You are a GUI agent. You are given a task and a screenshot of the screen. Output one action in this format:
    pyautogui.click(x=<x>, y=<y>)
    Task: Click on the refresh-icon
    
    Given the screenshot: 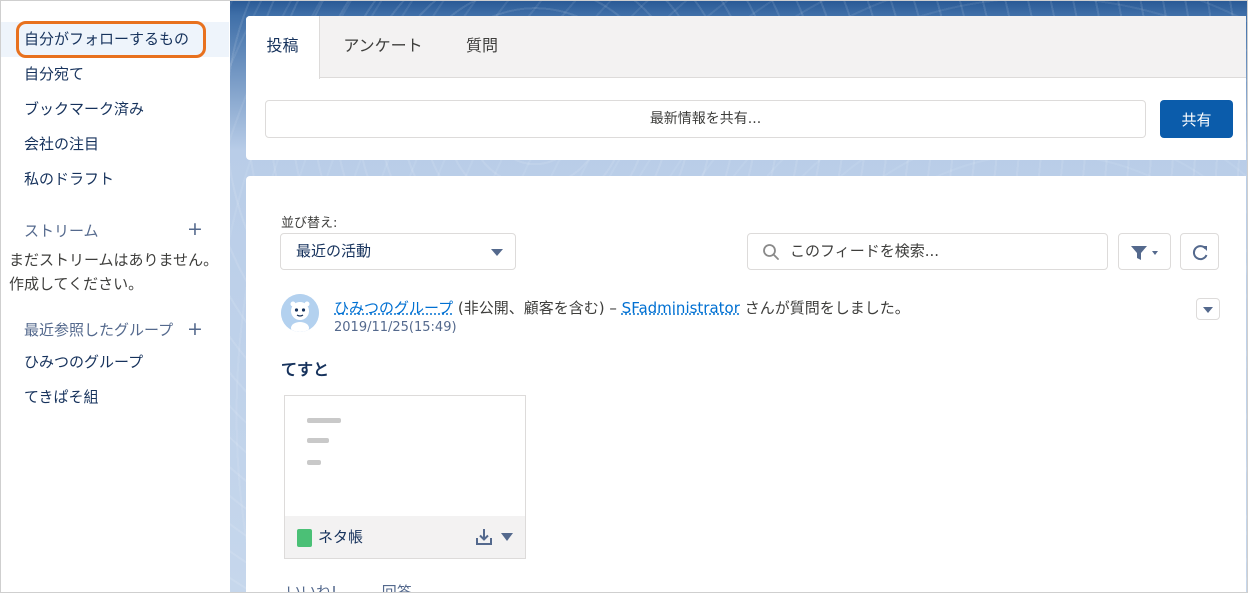 What is the action you would take?
    pyautogui.click(x=1200, y=253)
    